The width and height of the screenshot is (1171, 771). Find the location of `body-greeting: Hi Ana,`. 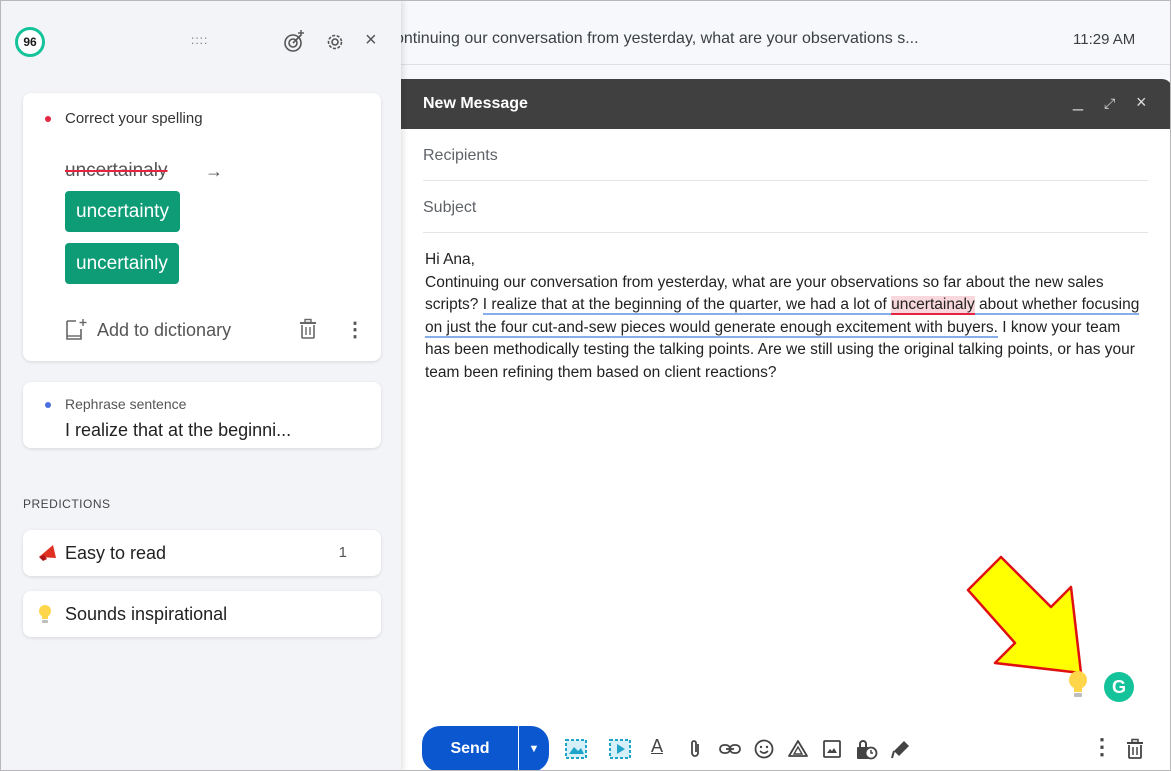

body-greeting: Hi Ana, is located at coordinates (450, 259).